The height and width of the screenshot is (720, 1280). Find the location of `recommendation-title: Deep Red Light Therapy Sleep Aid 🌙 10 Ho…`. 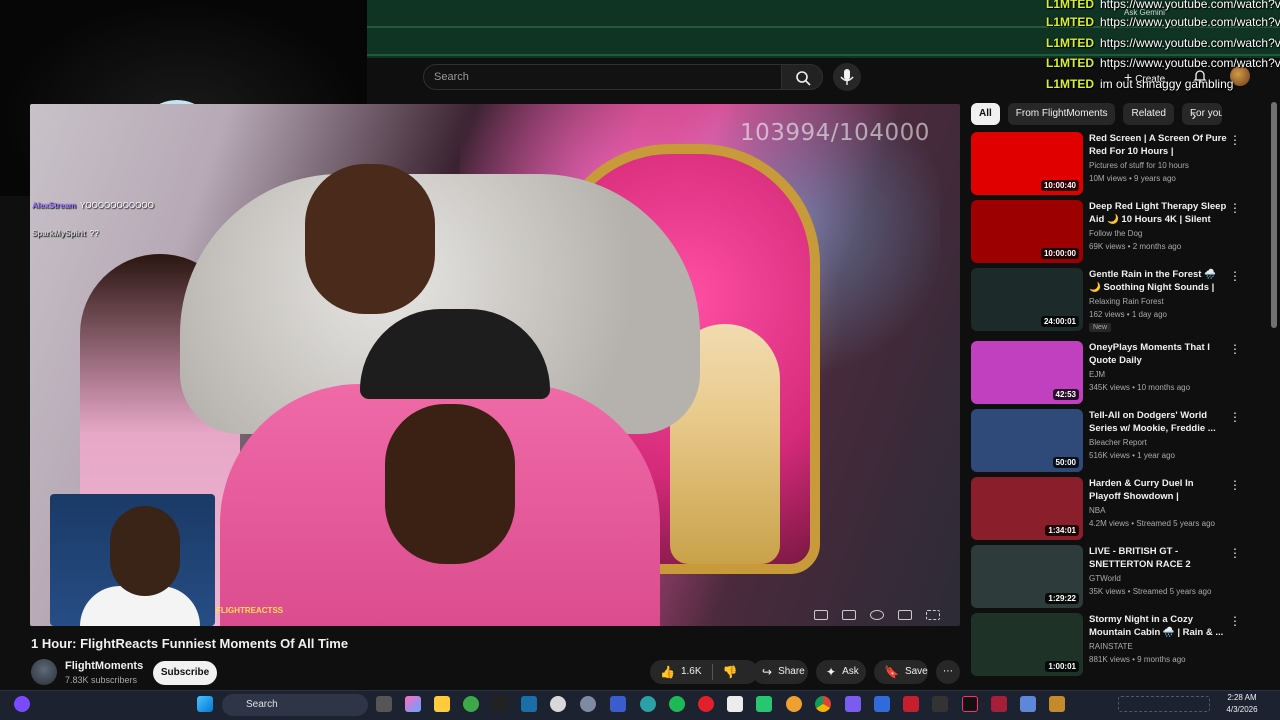

recommendation-title: Deep Red Light Therapy Sleep Aid 🌙 10 Ho… is located at coordinates (1158, 213).